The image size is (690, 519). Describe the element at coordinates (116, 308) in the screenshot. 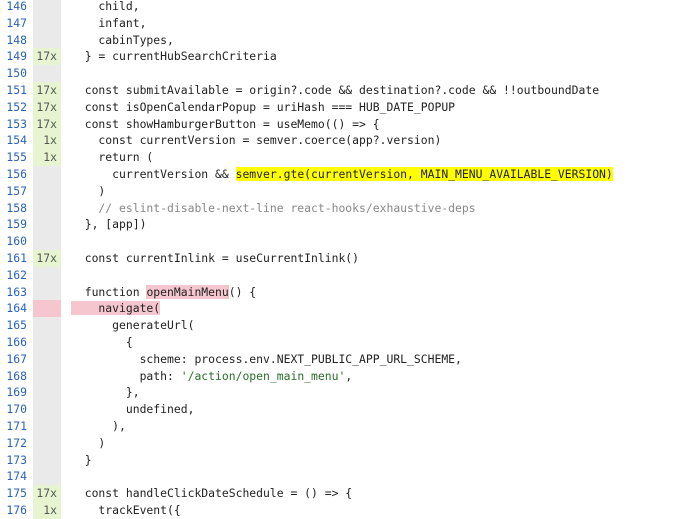

I see `code-text: navigate(` at that location.